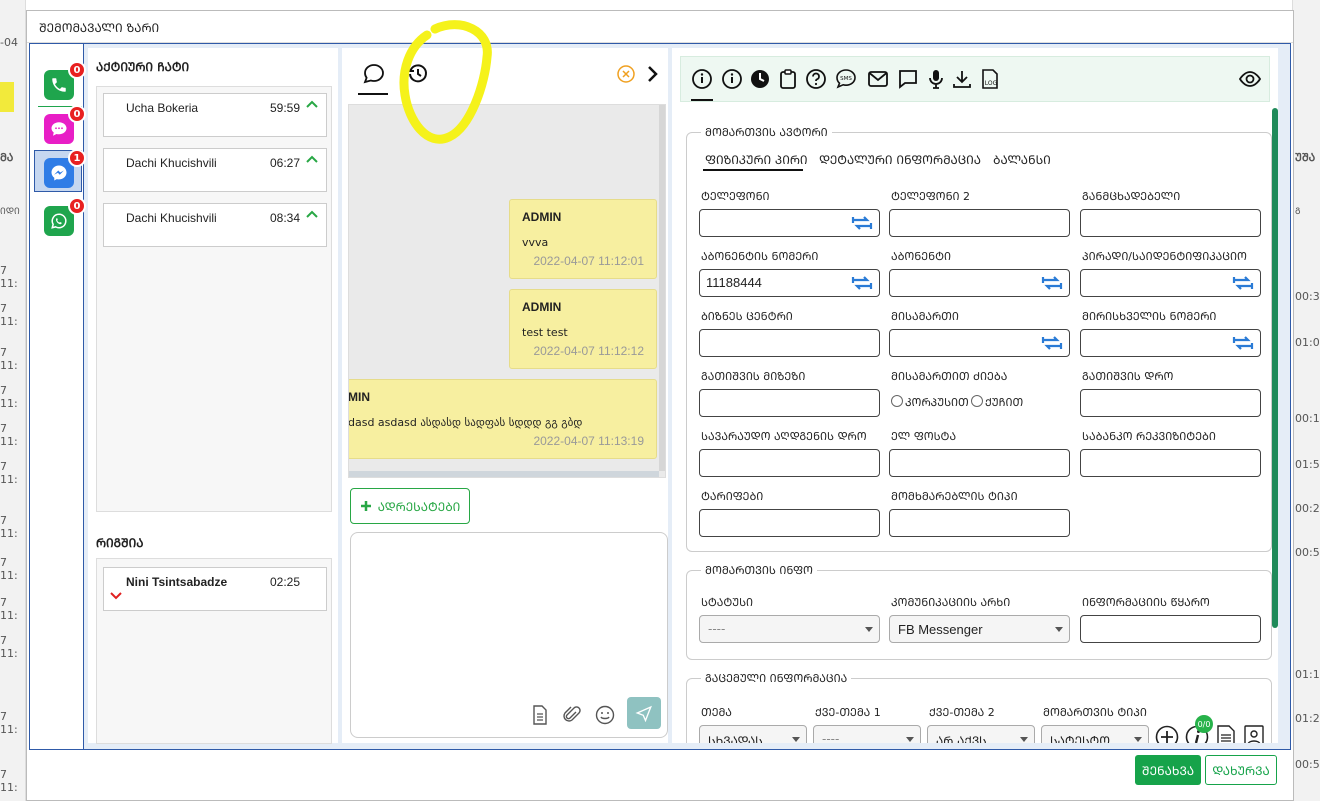 The image size is (1320, 801). I want to click on bg-cell: 01:15, so click(1307, 674).